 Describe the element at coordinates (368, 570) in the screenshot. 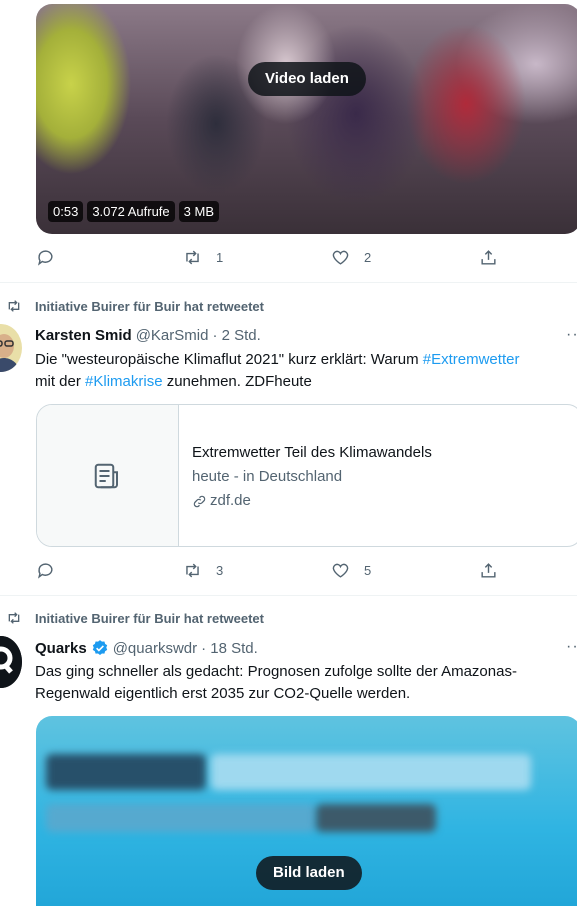

I see `like-count: 5` at that location.